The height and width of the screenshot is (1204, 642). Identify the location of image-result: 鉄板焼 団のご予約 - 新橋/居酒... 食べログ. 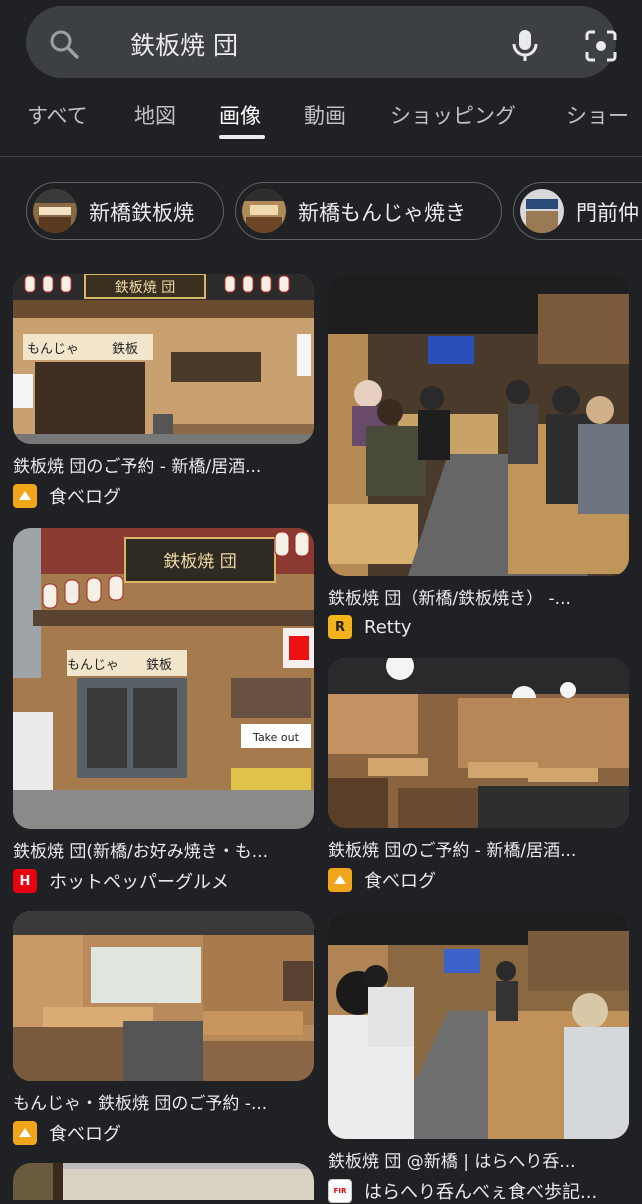
(478, 775).